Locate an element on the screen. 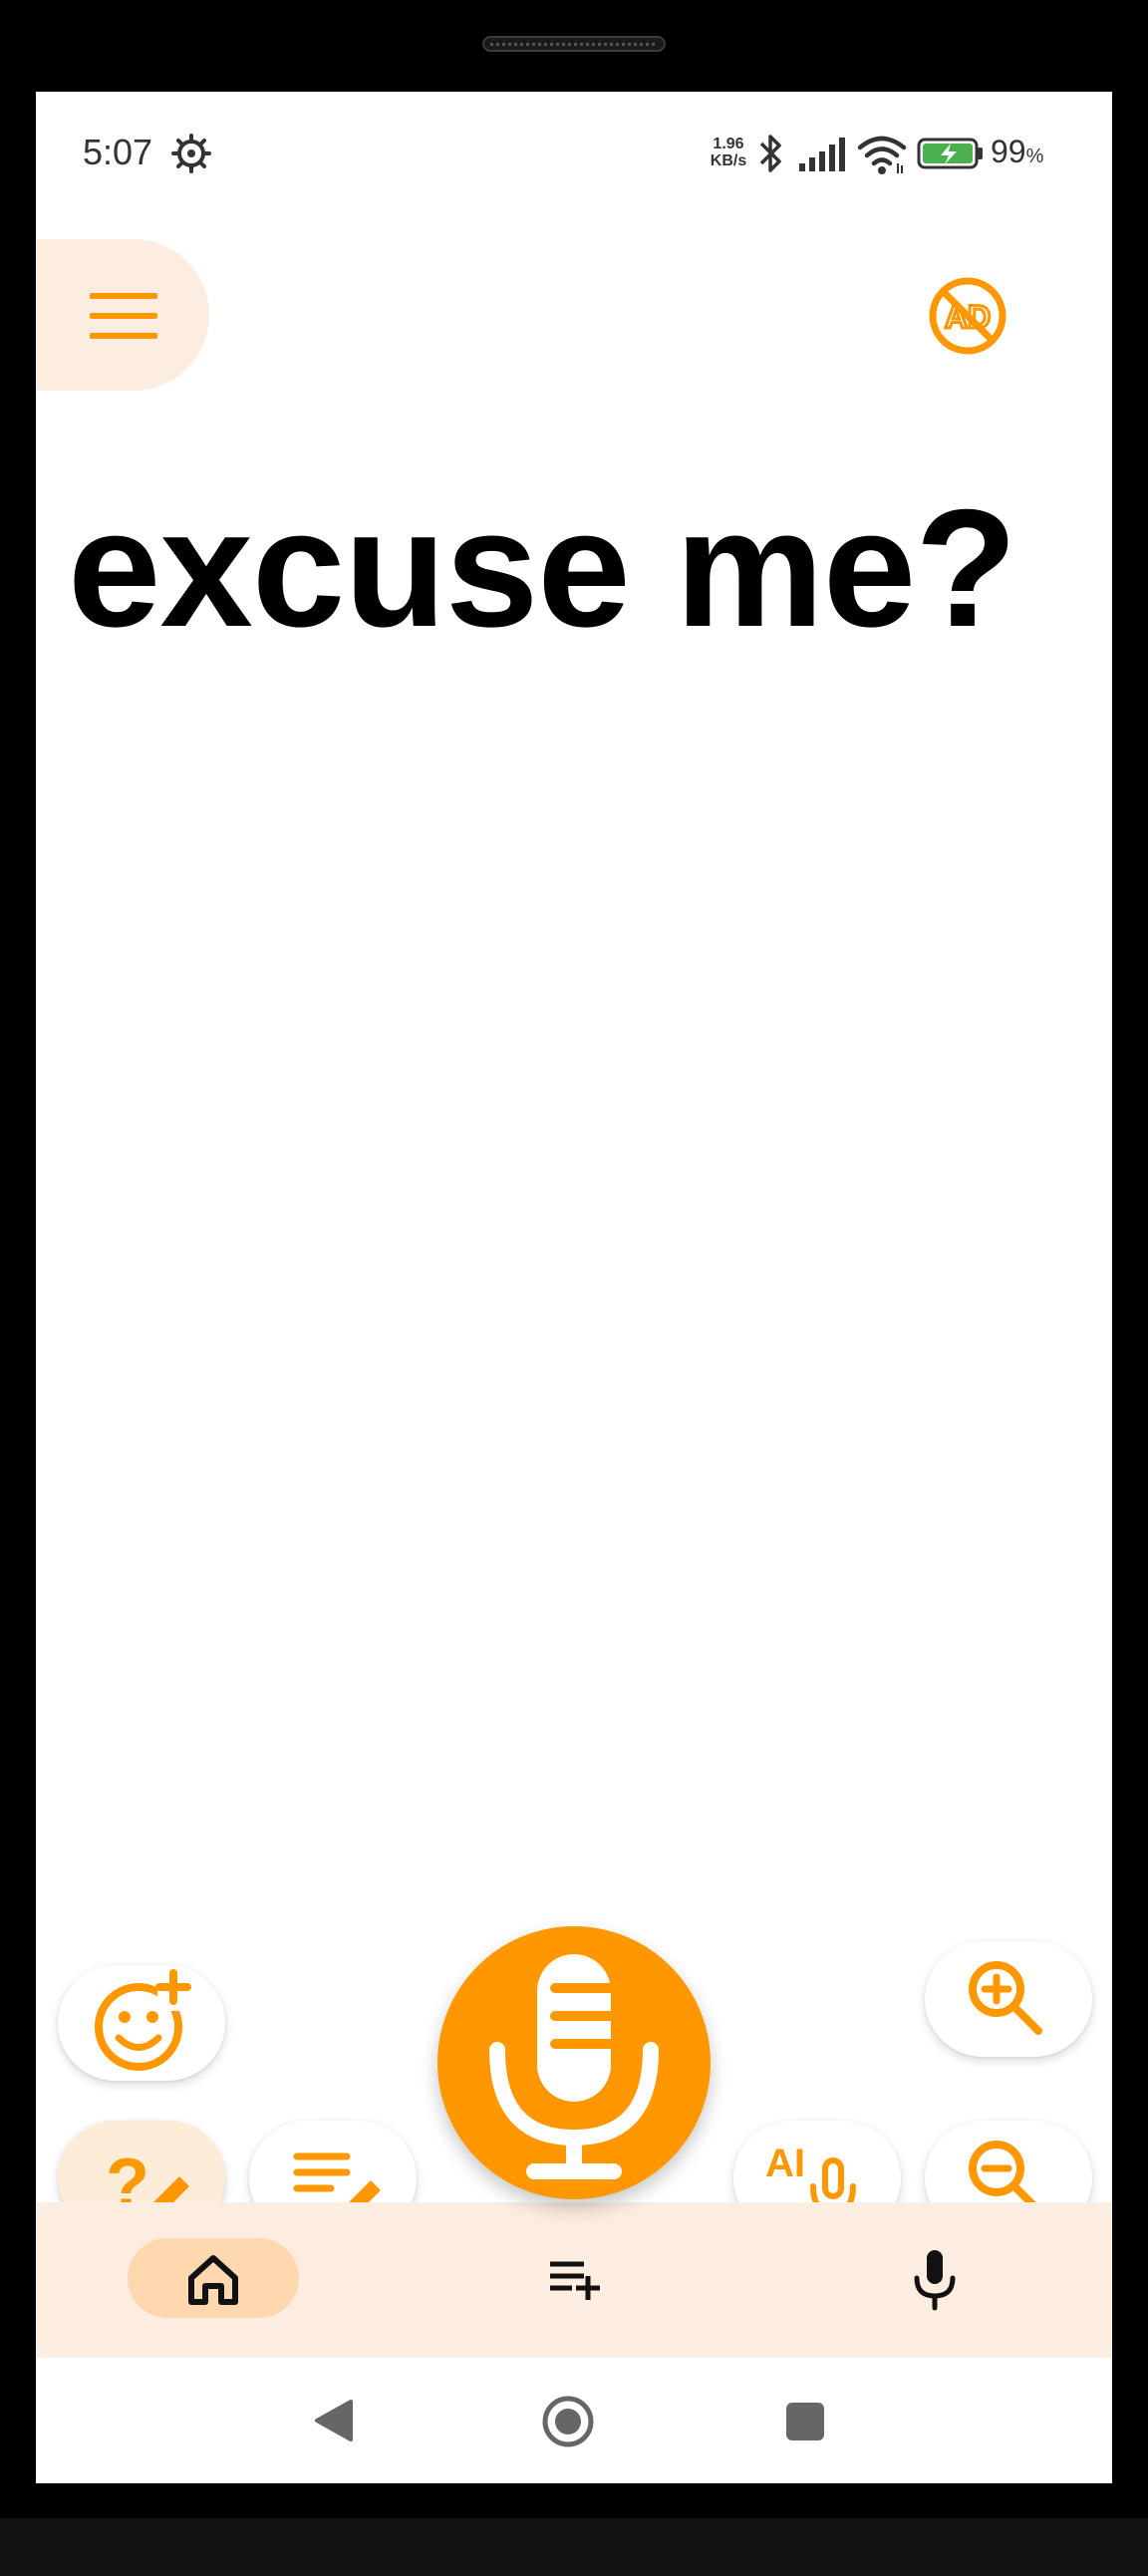 The image size is (1148, 2576). no-ads-icon: AD is located at coordinates (967, 316).